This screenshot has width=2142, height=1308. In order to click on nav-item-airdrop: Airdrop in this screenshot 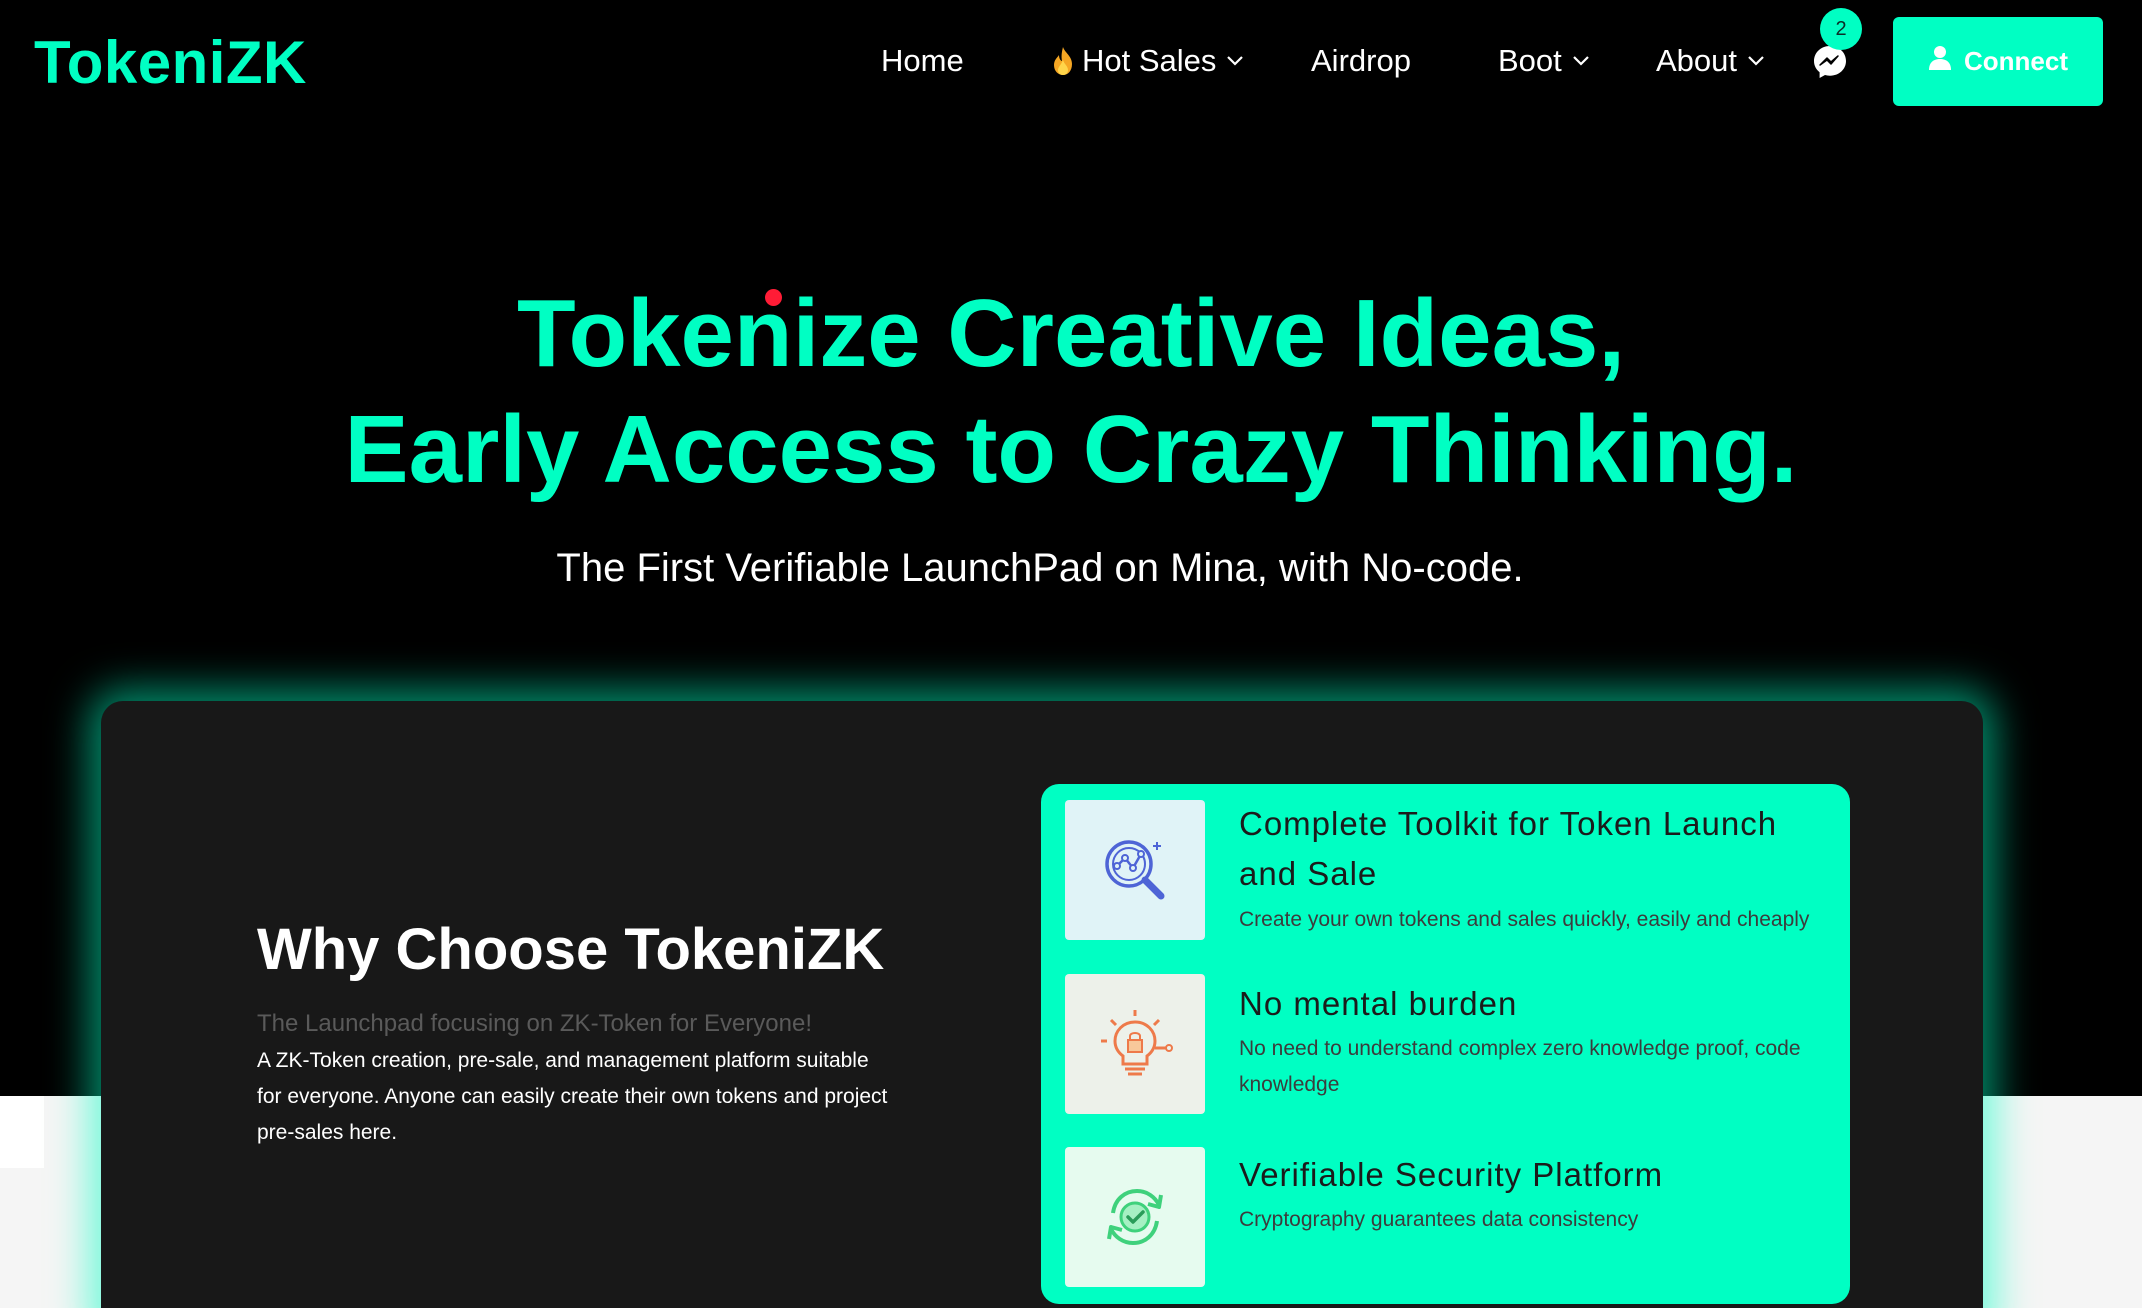, I will do `click(1361, 61)`.